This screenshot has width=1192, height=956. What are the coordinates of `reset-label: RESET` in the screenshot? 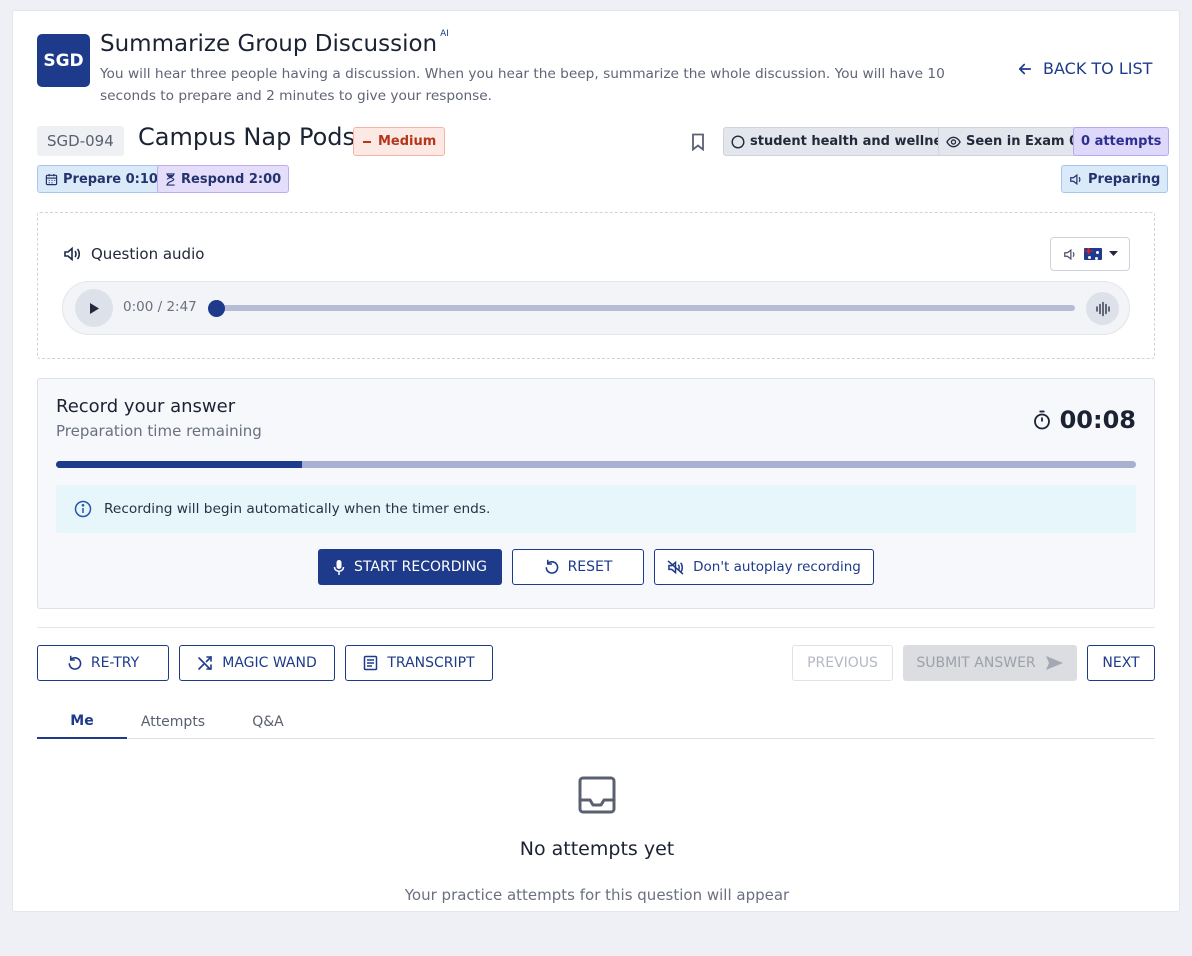 It's located at (590, 567).